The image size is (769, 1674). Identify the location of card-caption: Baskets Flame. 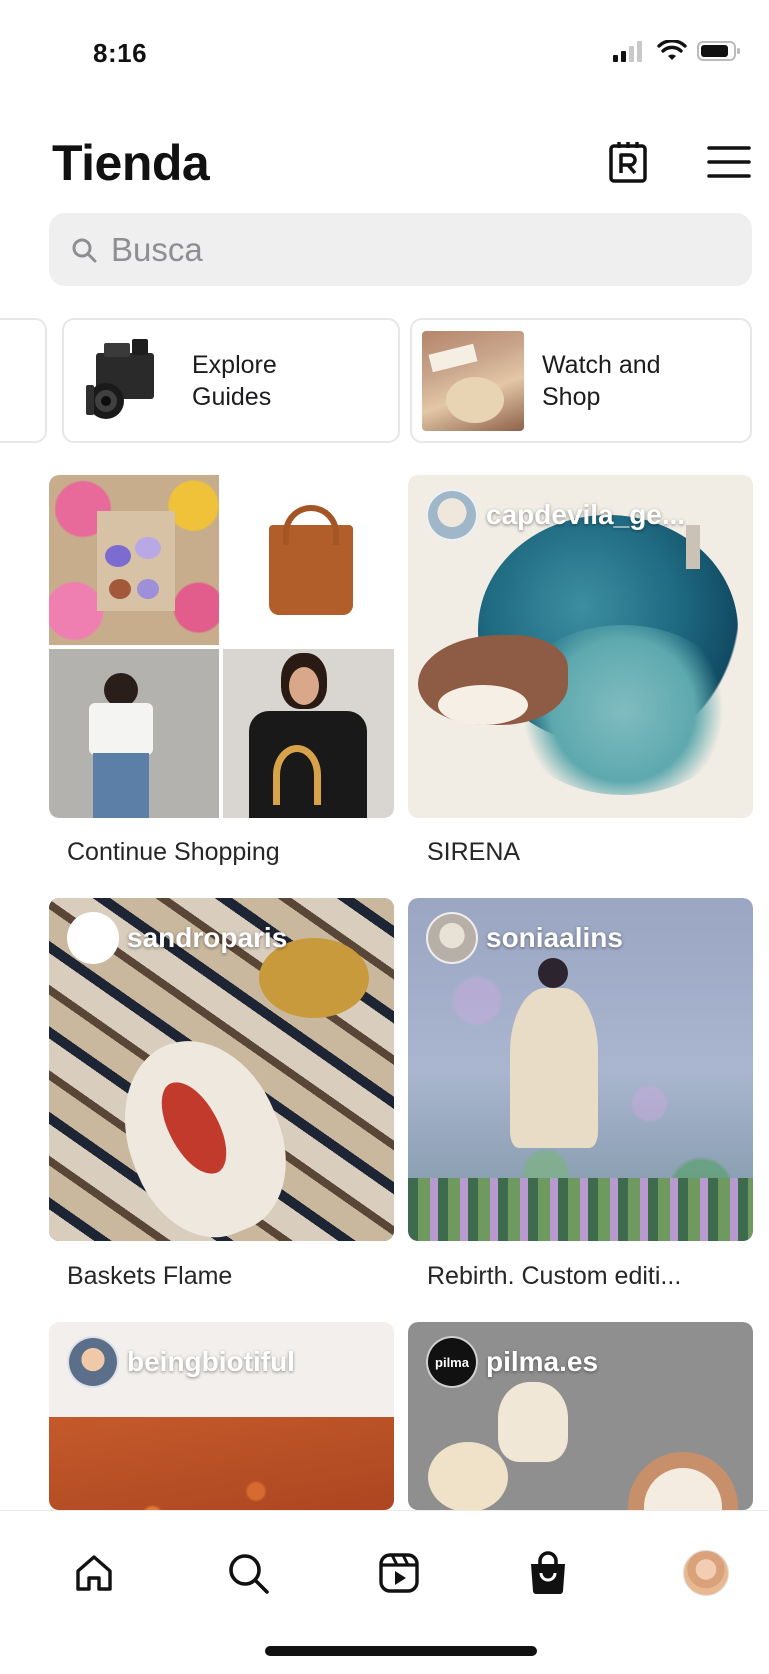
(150, 1276).